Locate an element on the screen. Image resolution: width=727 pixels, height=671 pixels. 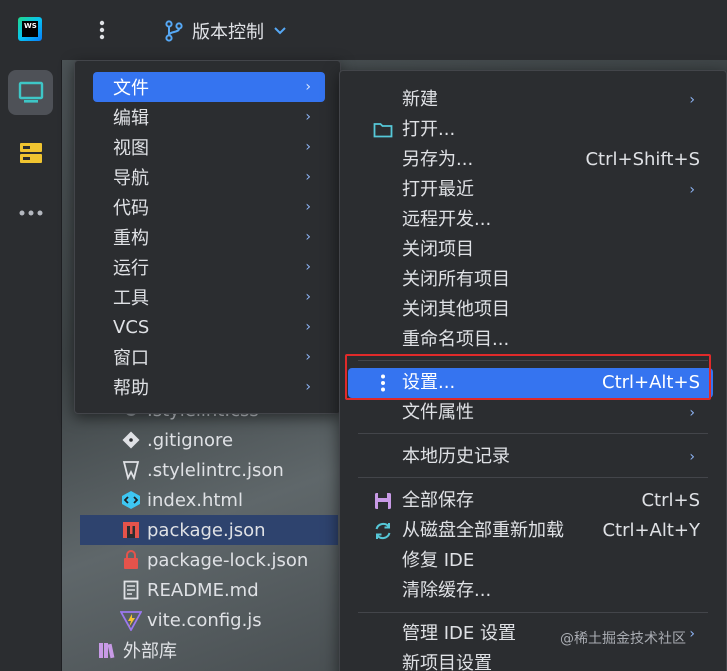
watermark: @稀土掘金技术社区 is located at coordinates (623, 639).